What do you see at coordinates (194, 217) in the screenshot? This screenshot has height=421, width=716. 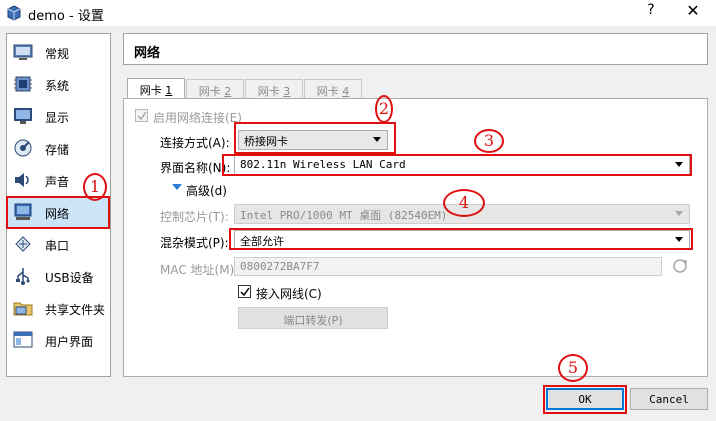 I see `adapter-type-label: 控制芯片(T):` at bounding box center [194, 217].